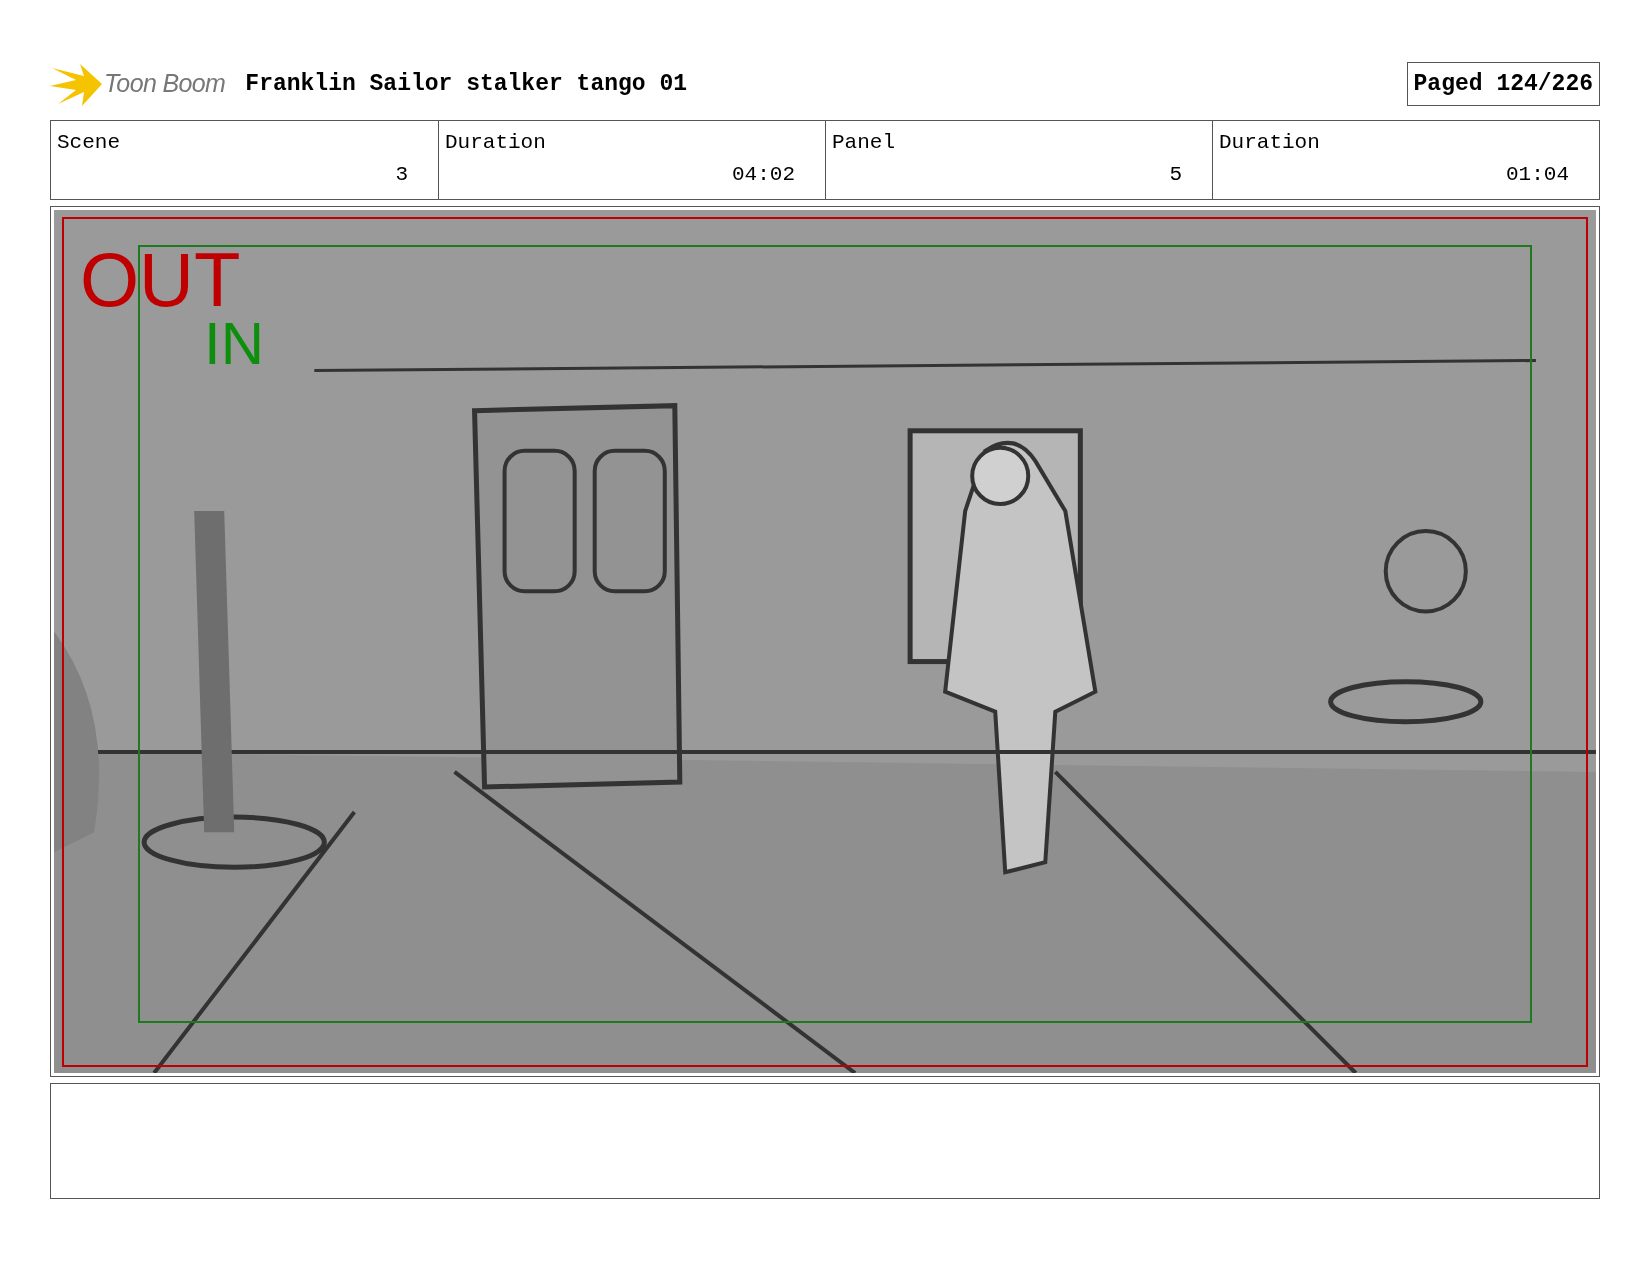 The height and width of the screenshot is (1275, 1650). Describe the element at coordinates (466, 84) in the screenshot. I see `storyboard-title: Franklin Sailor stalker tango 01` at that location.